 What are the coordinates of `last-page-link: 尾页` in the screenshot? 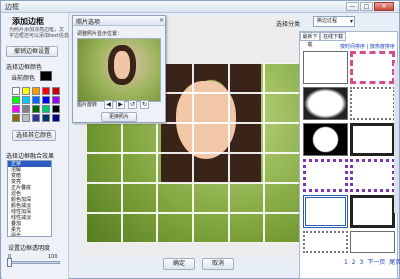 It's located at (394, 262).